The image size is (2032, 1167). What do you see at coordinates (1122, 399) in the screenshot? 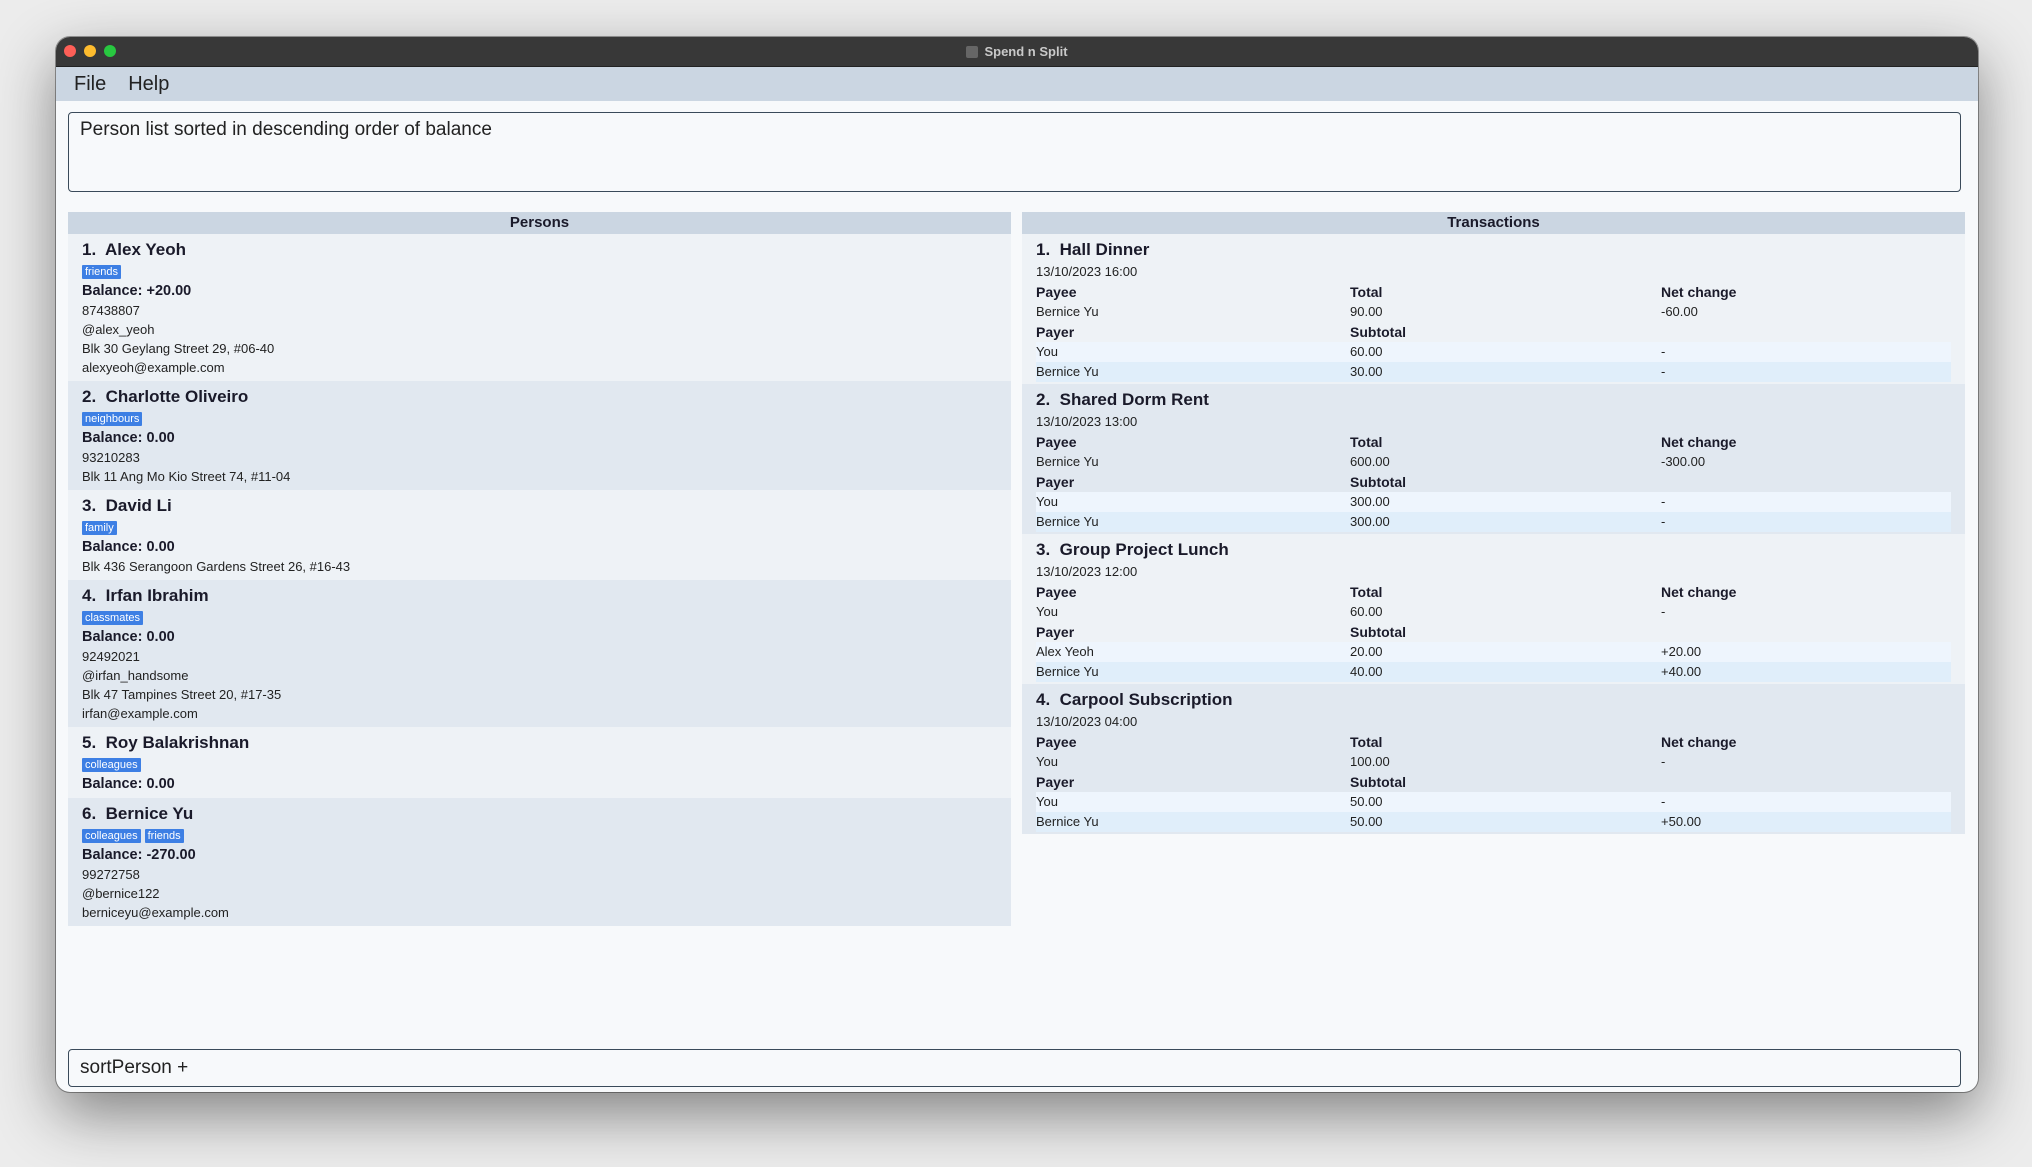
I see `transaction-title: 2. Shared Dorm Rent` at bounding box center [1122, 399].